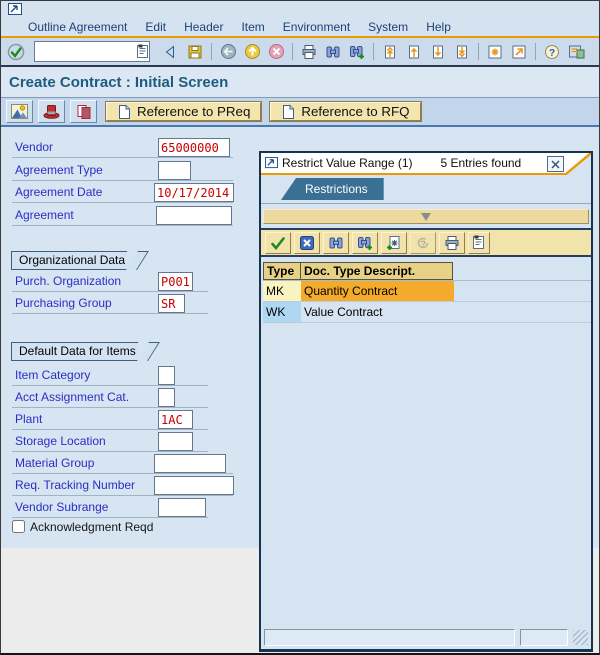 The height and width of the screenshot is (655, 600). Describe the element at coordinates (194, 192) in the screenshot. I see `agreement-date-input` at that location.